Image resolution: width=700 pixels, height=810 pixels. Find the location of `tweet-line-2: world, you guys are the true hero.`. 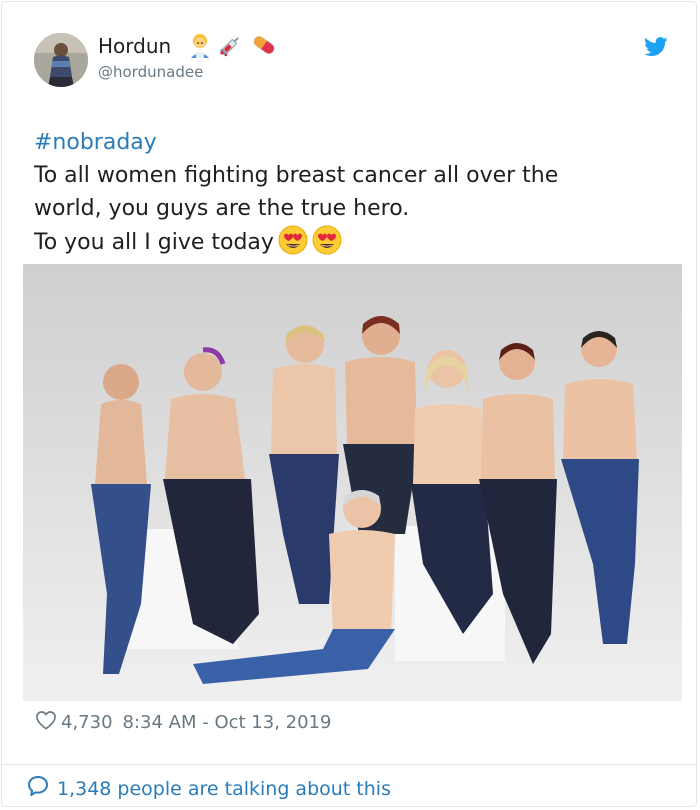

tweet-line-2: world, you guys are the true hero. is located at coordinates (222, 208).